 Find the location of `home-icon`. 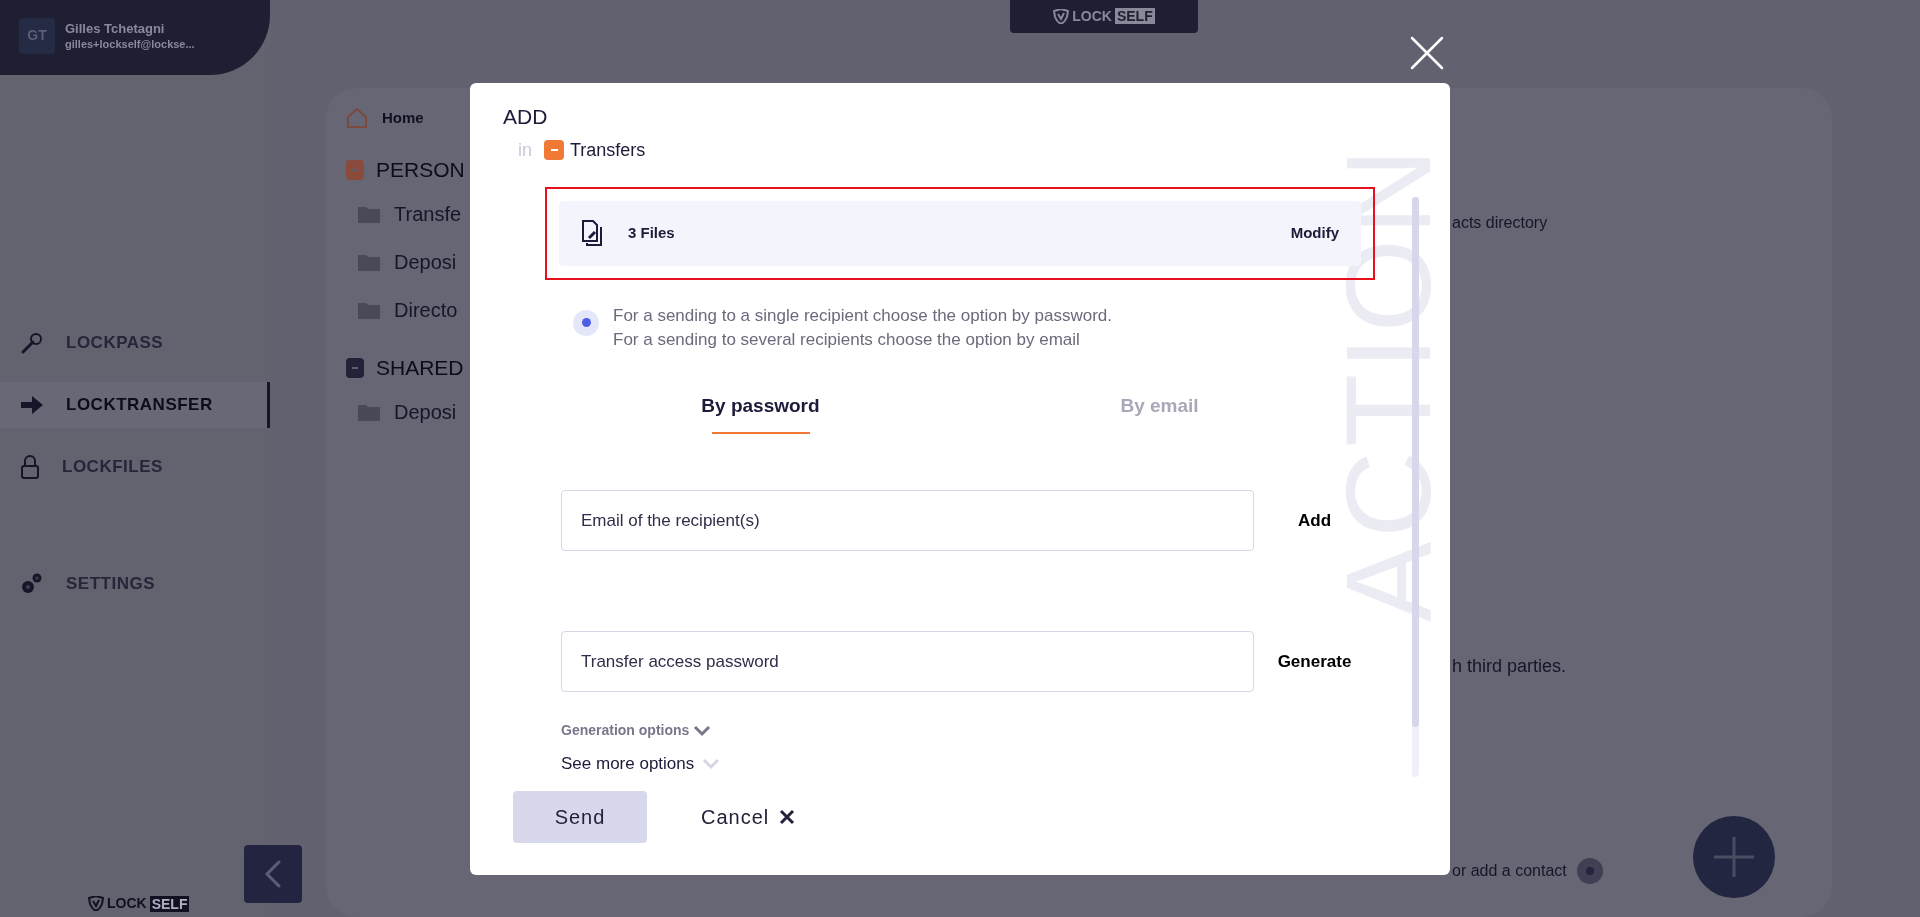

home-icon is located at coordinates (357, 117).